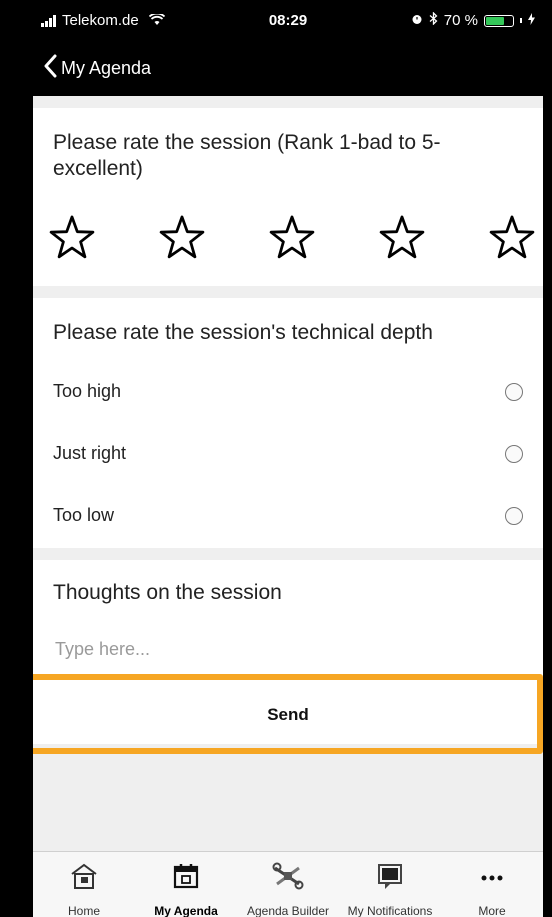  What do you see at coordinates (87, 391) in the screenshot?
I see `option-label: Too high` at bounding box center [87, 391].